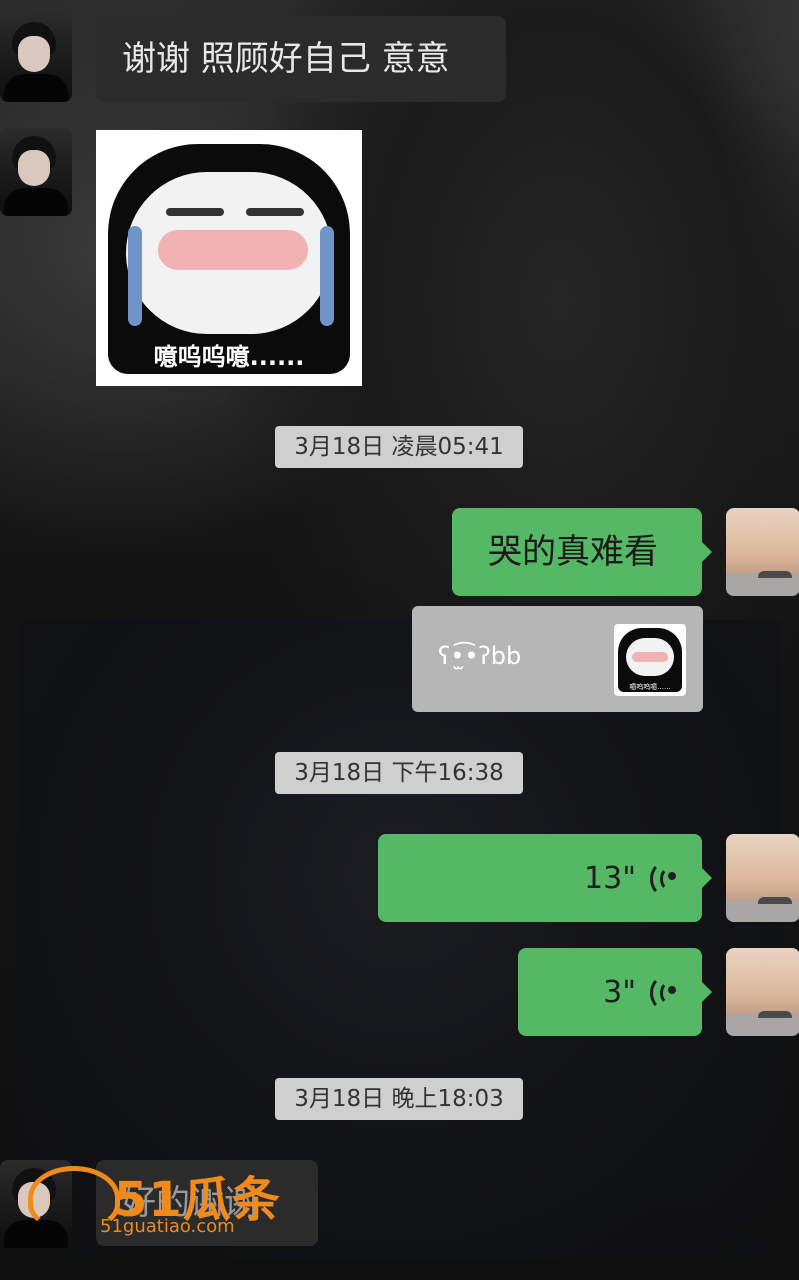 Image resolution: width=799 pixels, height=1280 pixels. What do you see at coordinates (619, 992) in the screenshot?
I see `voice-duration: 3"` at bounding box center [619, 992].